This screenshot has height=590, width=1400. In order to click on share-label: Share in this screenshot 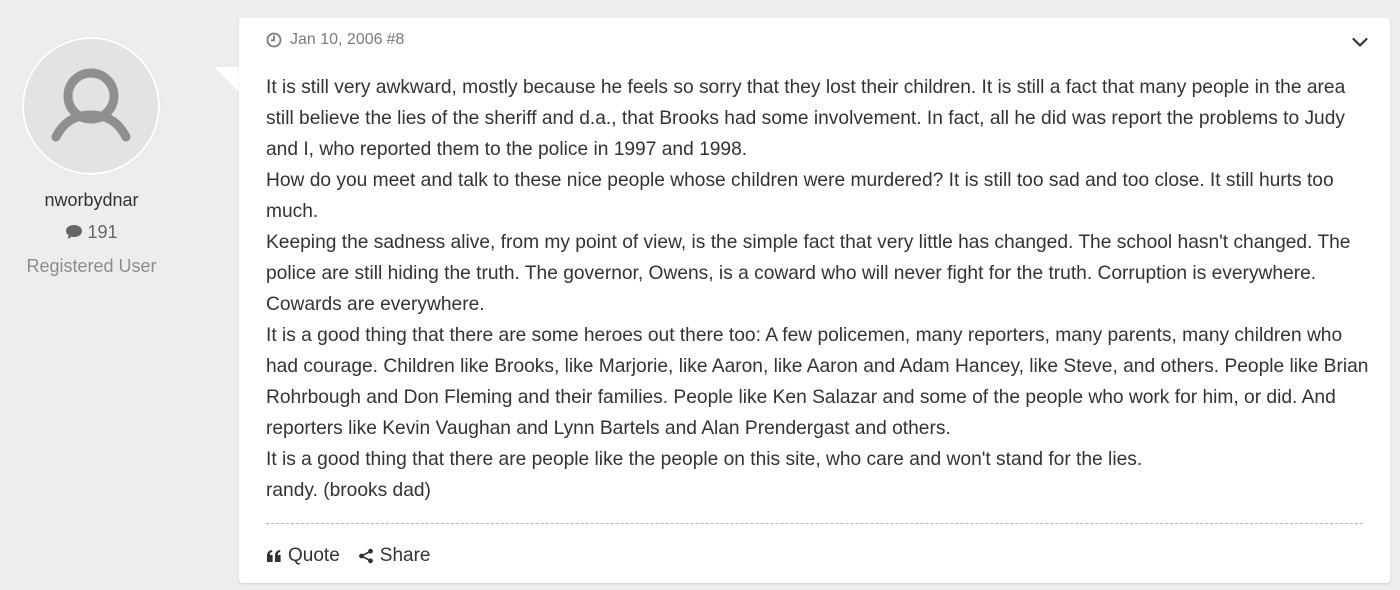, I will do `click(405, 555)`.